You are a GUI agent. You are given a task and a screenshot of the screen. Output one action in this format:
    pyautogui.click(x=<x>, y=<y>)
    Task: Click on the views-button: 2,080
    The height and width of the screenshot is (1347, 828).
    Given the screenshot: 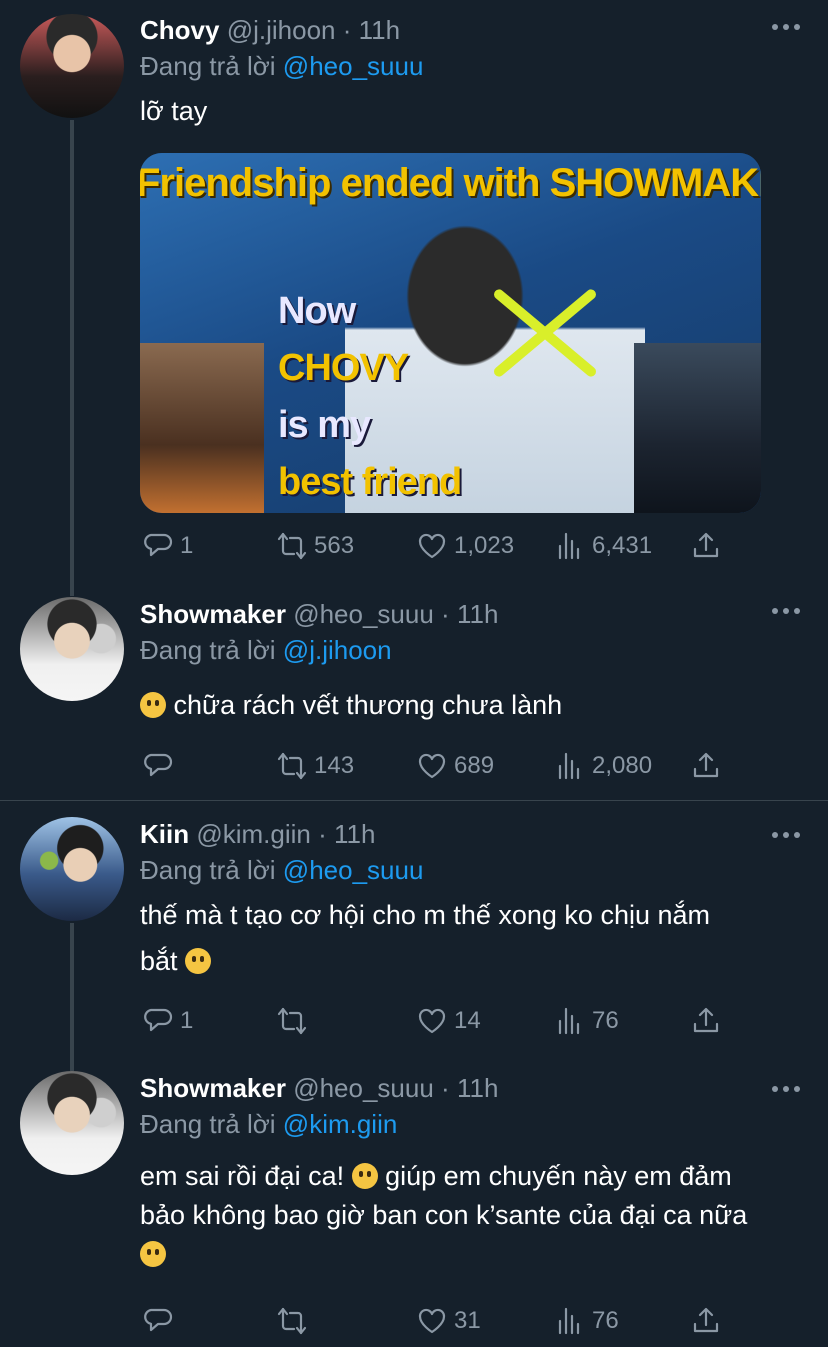 What is the action you would take?
    pyautogui.click(x=603, y=766)
    